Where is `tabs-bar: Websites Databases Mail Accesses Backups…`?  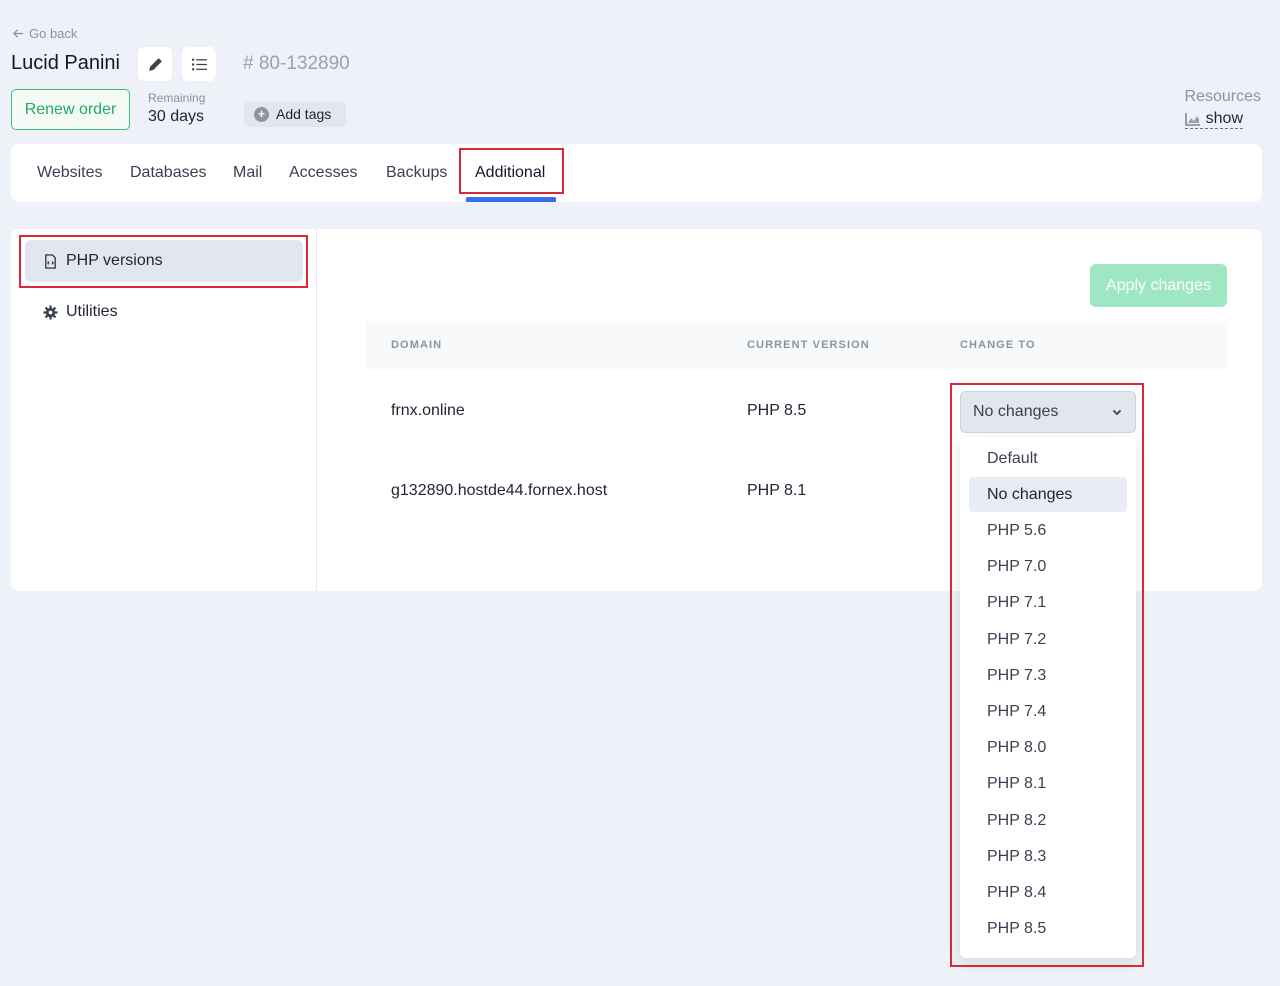 tabs-bar: Websites Databases Mail Accesses Backups… is located at coordinates (636, 173).